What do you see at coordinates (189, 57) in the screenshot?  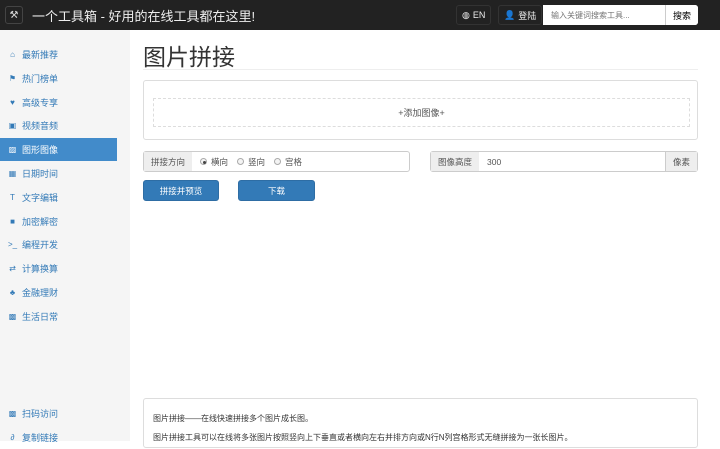 I see `page-title: 图片拼接` at bounding box center [189, 57].